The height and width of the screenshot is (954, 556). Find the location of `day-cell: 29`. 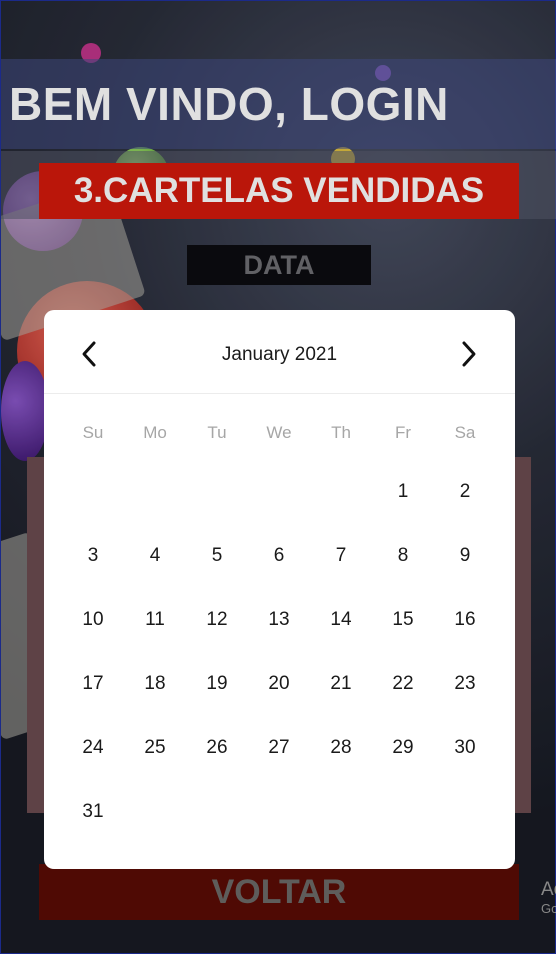

day-cell: 29 is located at coordinates (403, 748).